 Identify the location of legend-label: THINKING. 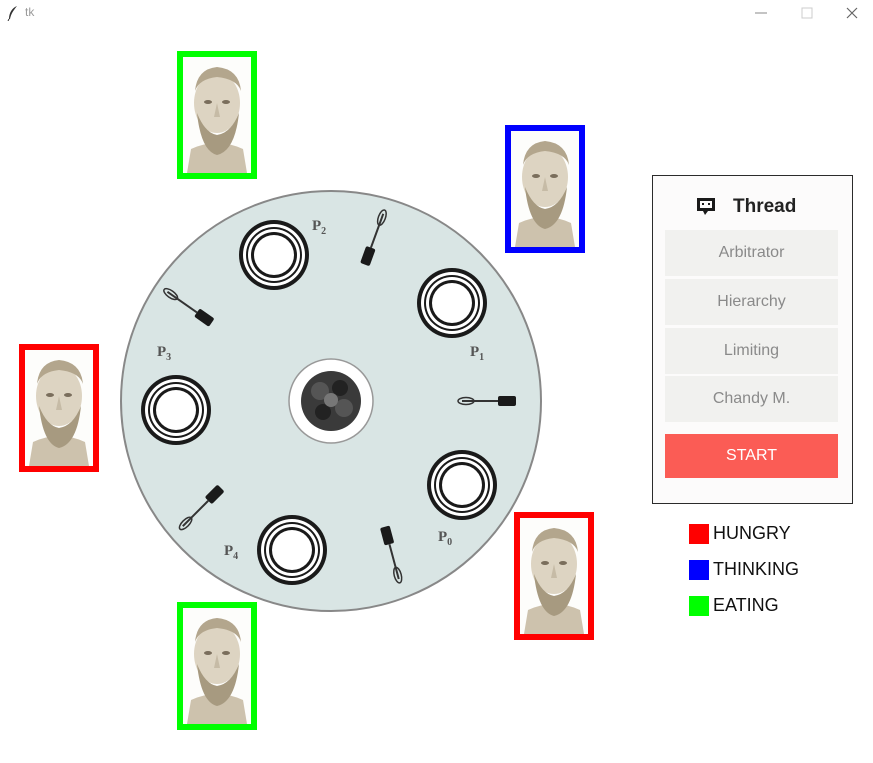
(756, 569).